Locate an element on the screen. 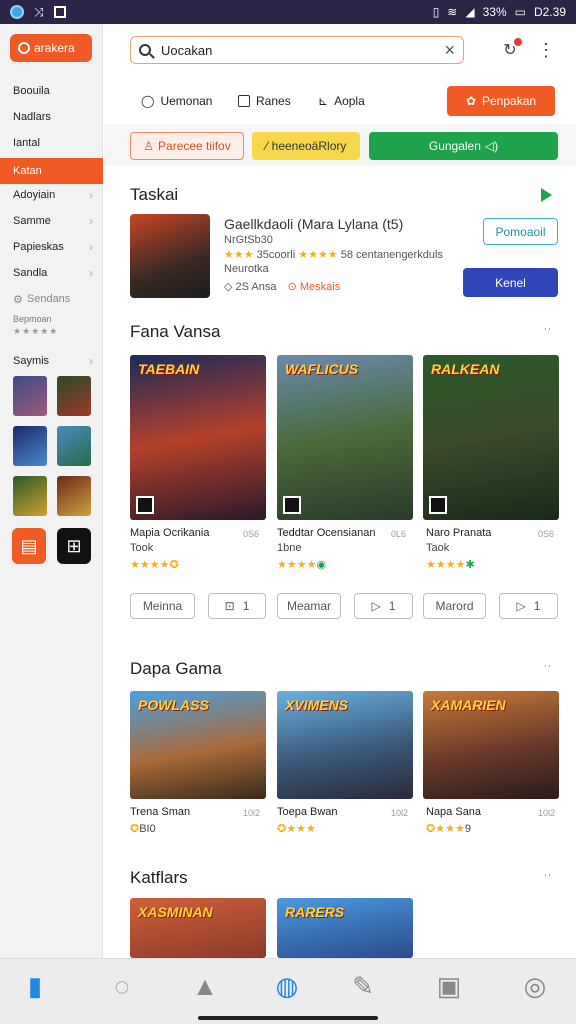  sidebar-item-adoyiain: Adoyiain › is located at coordinates (51, 195).